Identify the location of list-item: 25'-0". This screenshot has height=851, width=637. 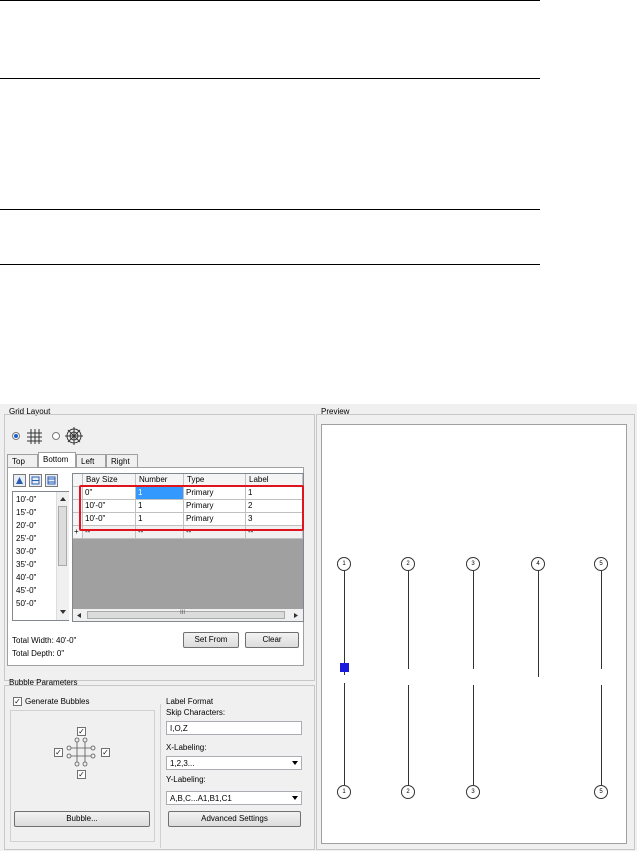
(26, 538).